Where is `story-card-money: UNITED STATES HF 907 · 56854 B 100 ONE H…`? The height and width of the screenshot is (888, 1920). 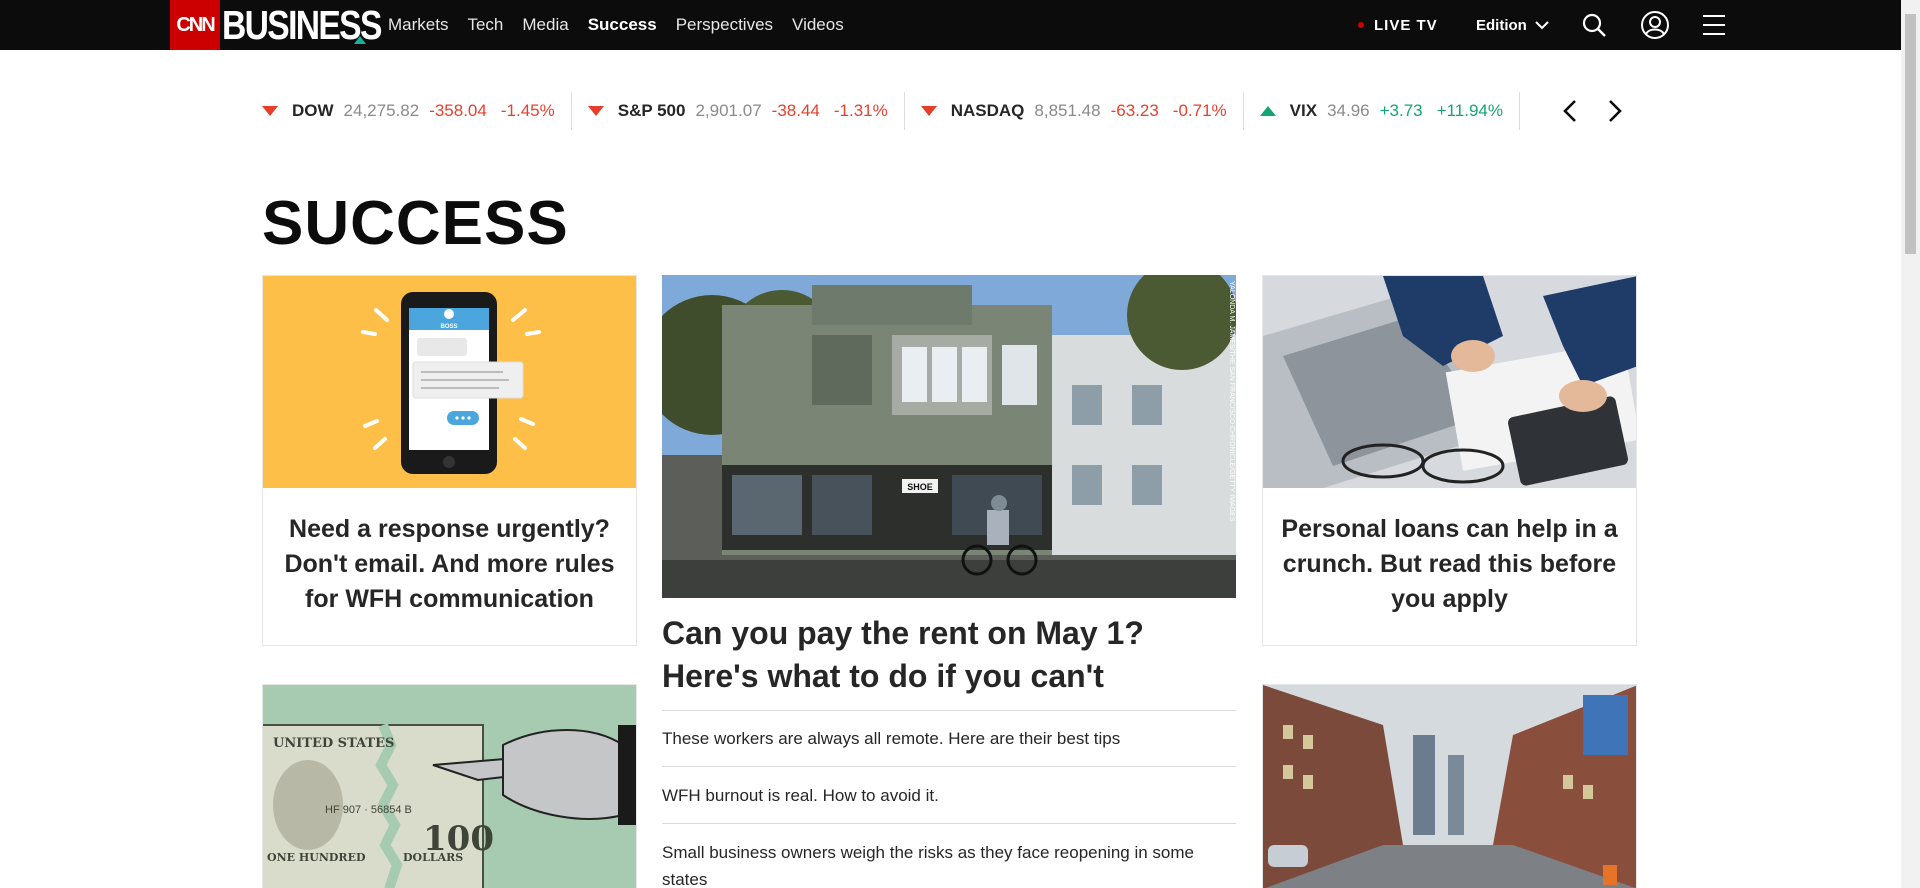
story-card-money: UNITED STATES HF 907 · 56854 B 100 ONE H… is located at coordinates (449, 786).